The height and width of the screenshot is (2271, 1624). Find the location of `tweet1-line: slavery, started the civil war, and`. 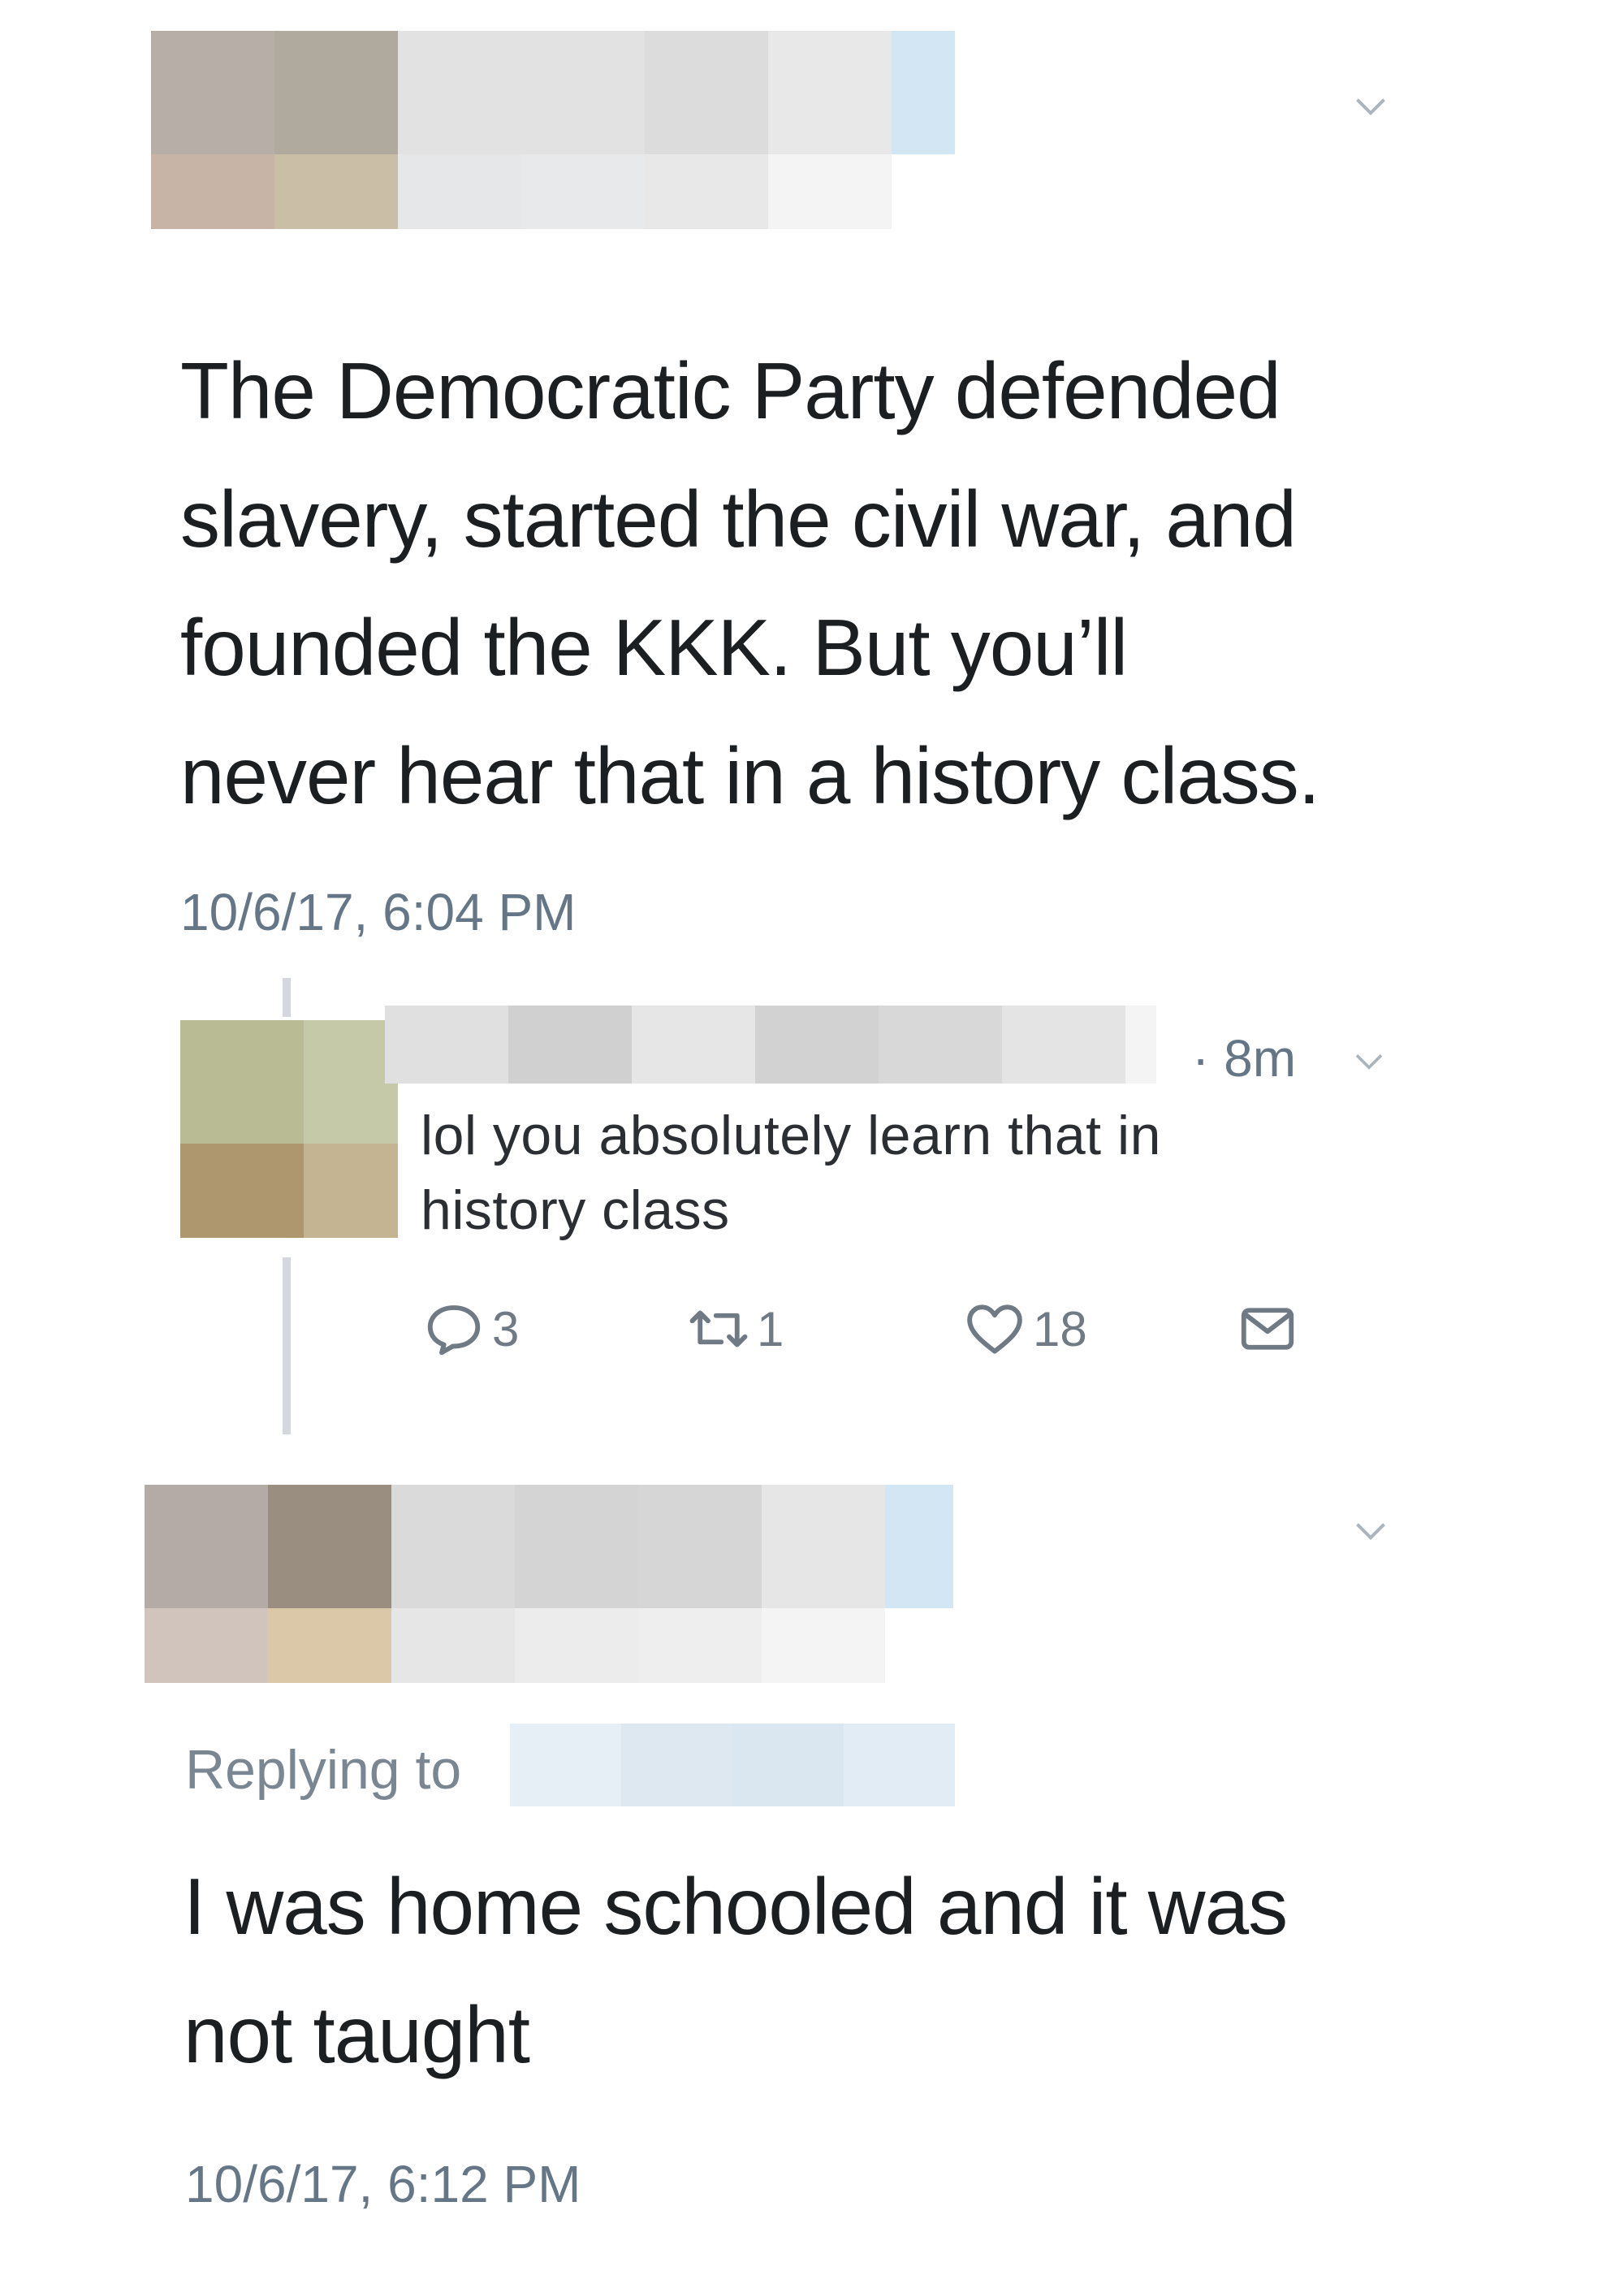

tweet1-line: slavery, started the civil war, and is located at coordinates (738, 519).